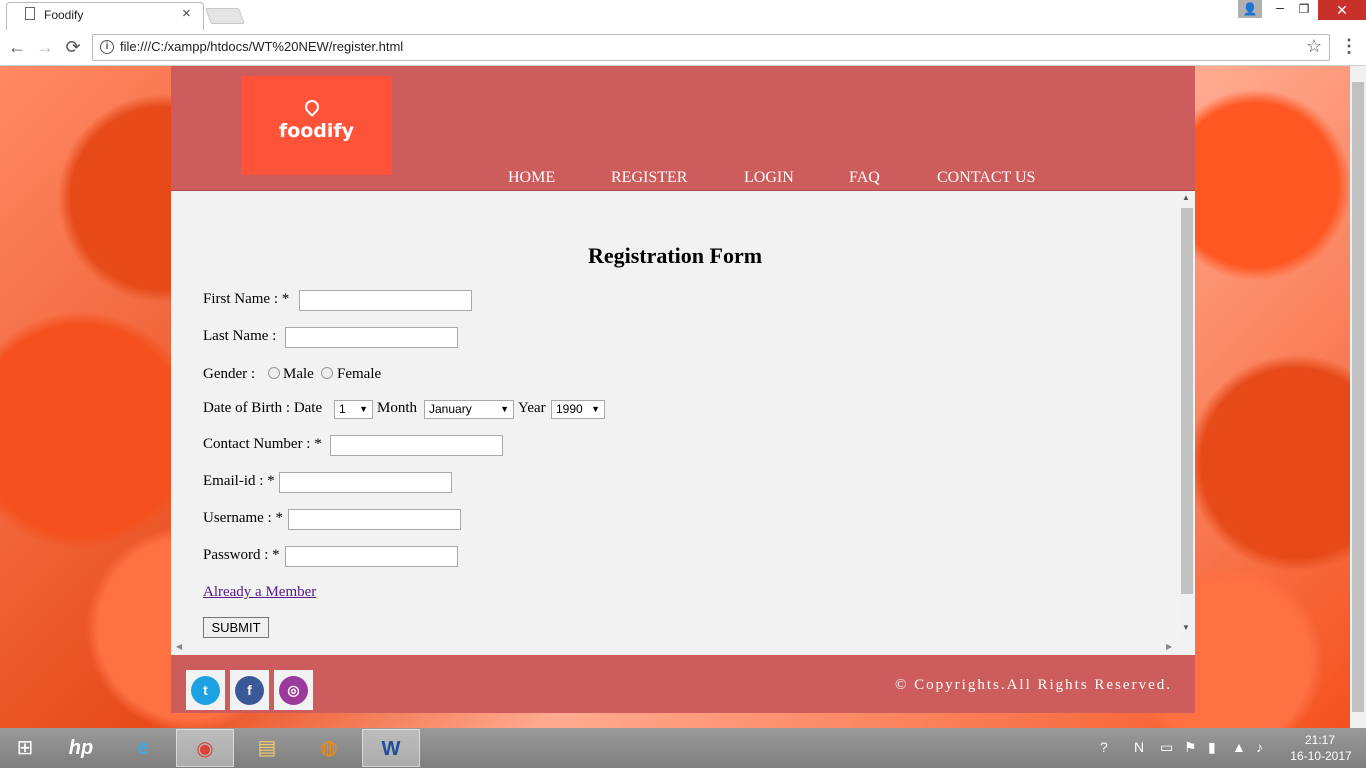  Describe the element at coordinates (30, 13) in the screenshot. I see `page-icon` at that location.